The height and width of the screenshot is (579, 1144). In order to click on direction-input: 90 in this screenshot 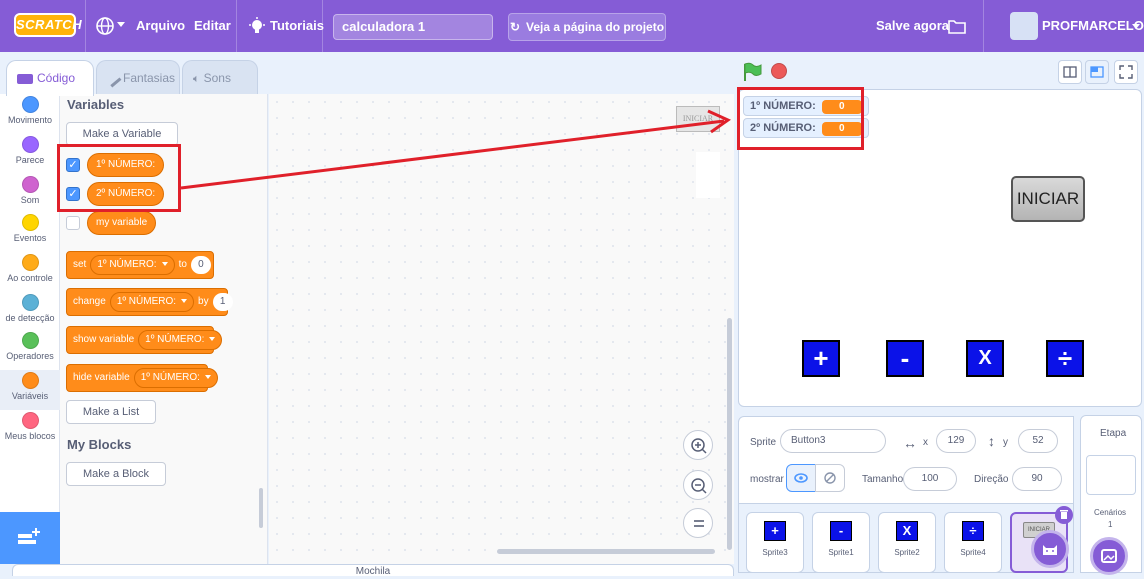, I will do `click(1037, 479)`.